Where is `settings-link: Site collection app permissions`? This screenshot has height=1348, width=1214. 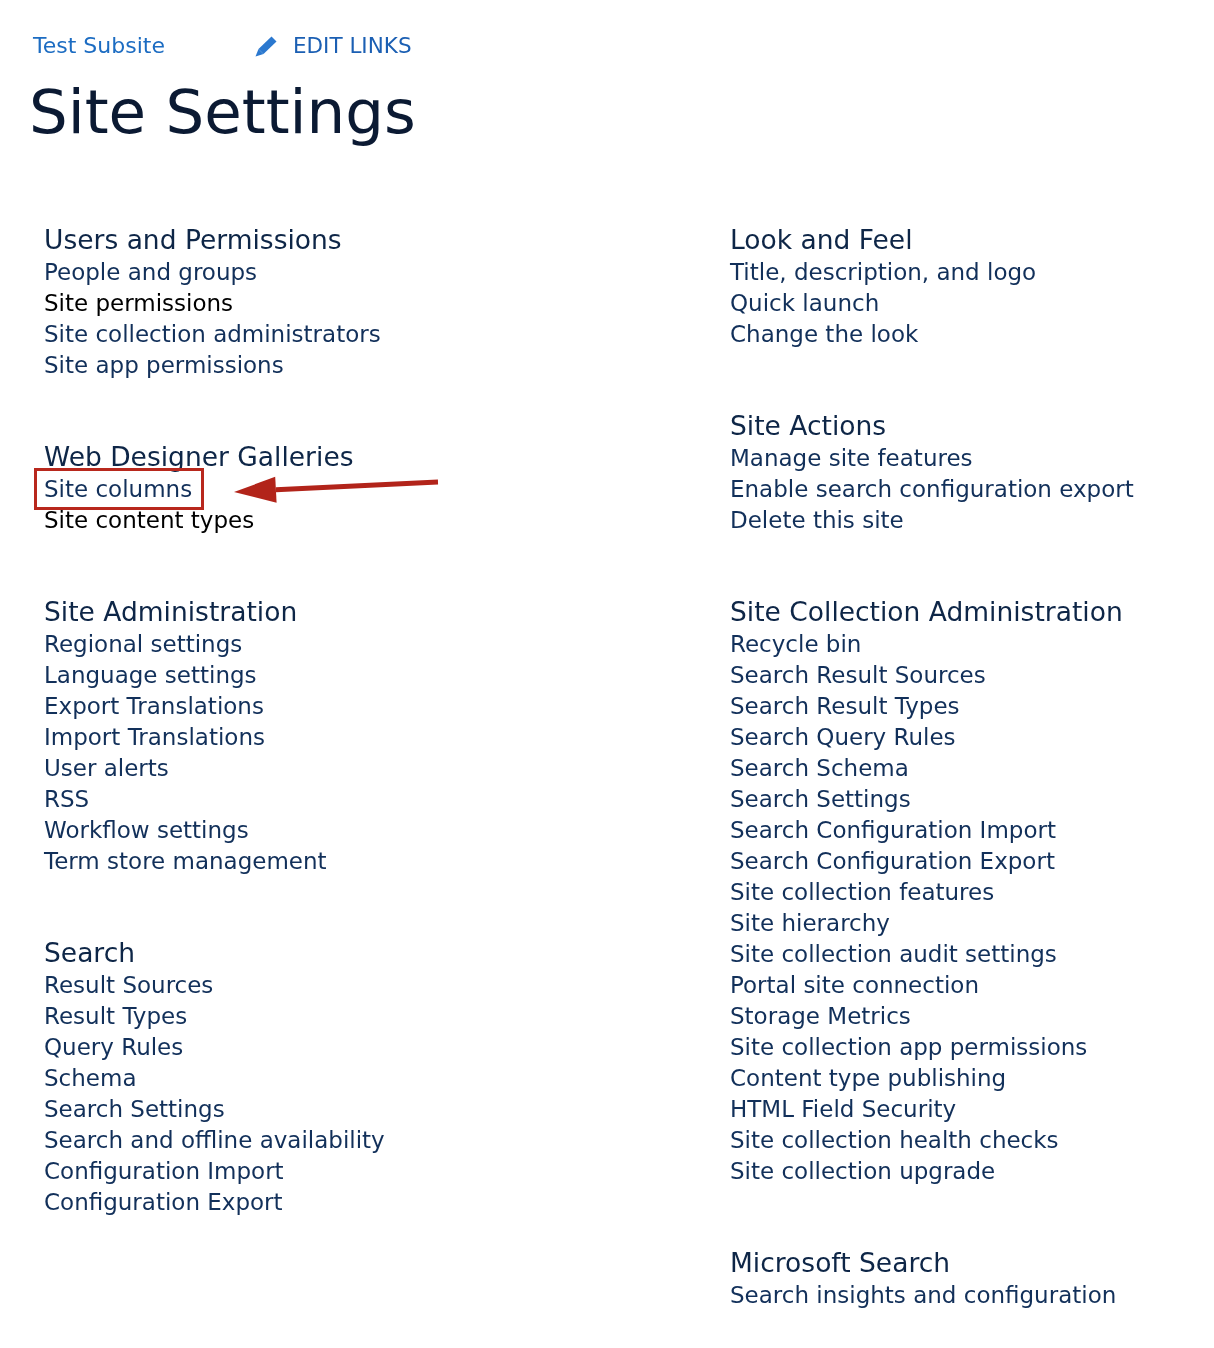 settings-link: Site collection app permissions is located at coordinates (909, 1047).